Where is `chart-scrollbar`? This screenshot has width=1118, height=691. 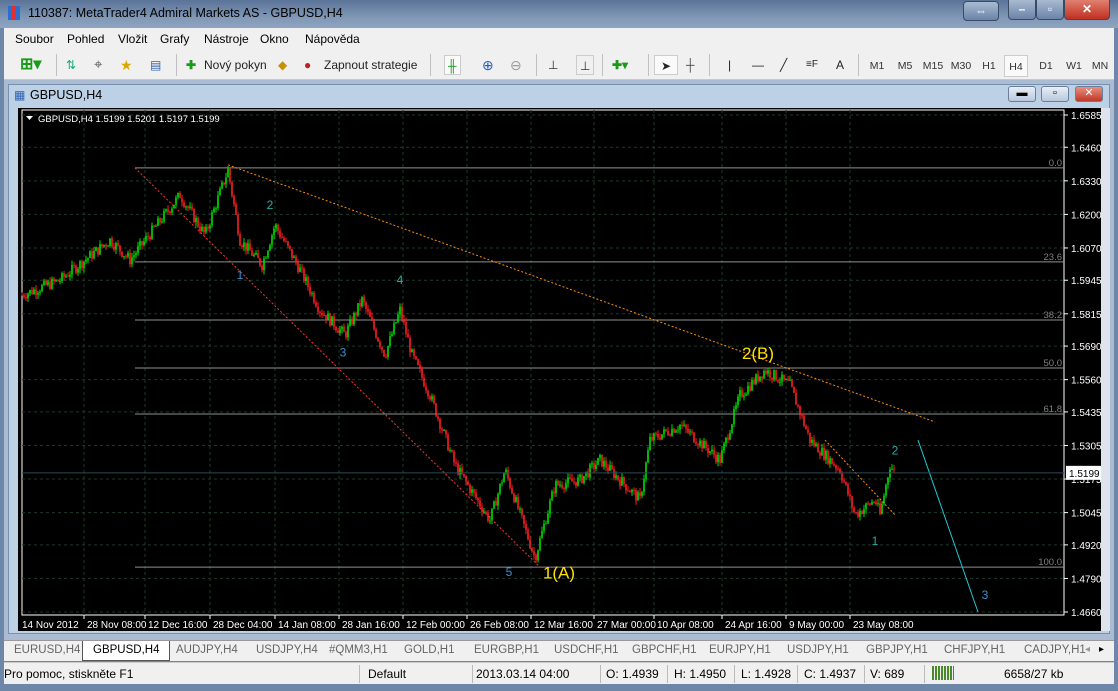 chart-scrollbar is located at coordinates (1105, 369).